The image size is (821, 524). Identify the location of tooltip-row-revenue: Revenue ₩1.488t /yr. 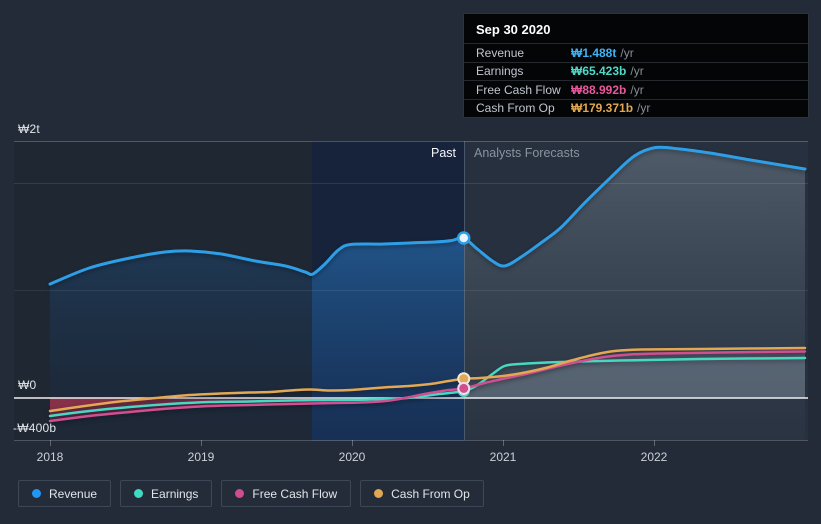
(636, 52).